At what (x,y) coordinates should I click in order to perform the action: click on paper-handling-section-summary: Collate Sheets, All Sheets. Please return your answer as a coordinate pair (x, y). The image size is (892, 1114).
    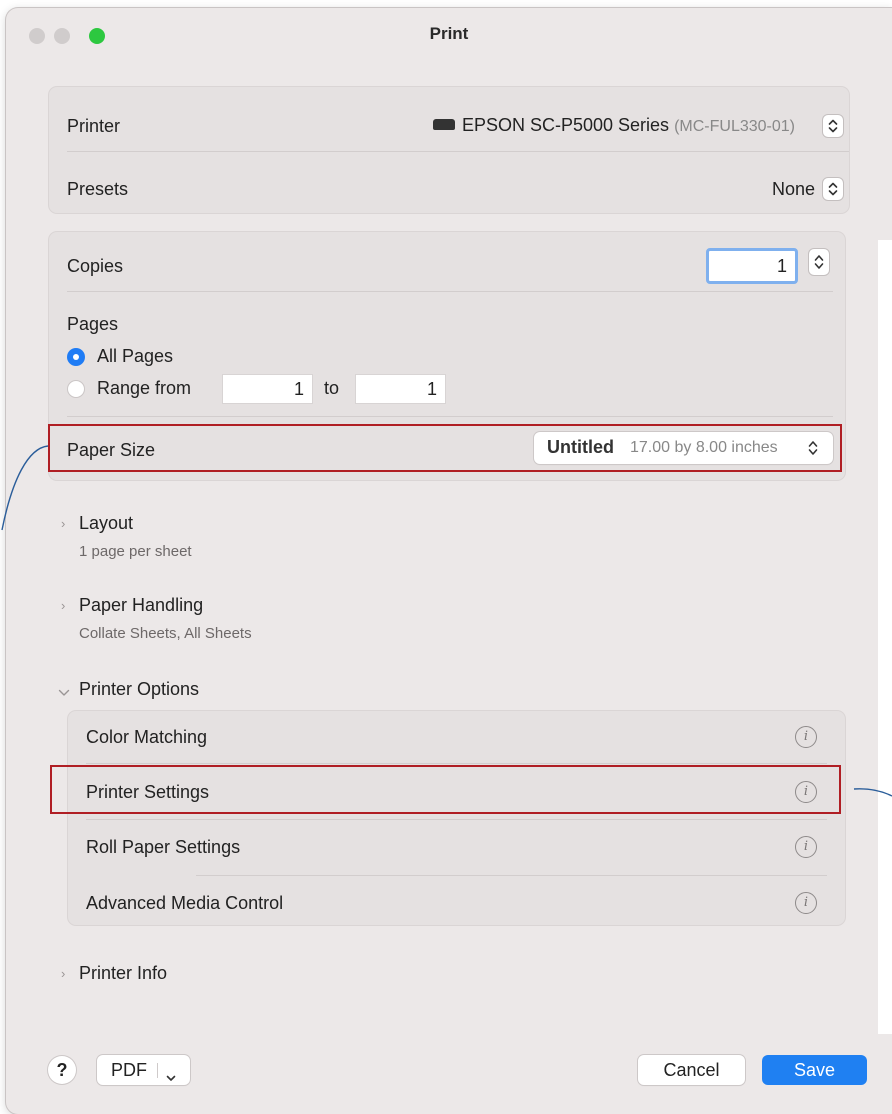
    Looking at the image, I should click on (165, 633).